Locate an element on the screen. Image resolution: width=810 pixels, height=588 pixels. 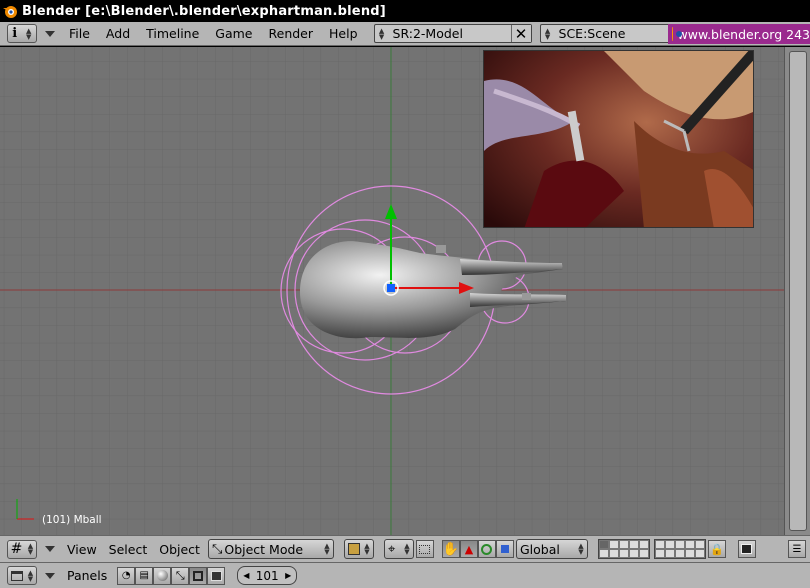
pivot-center-button is located at coordinates (424, 549).